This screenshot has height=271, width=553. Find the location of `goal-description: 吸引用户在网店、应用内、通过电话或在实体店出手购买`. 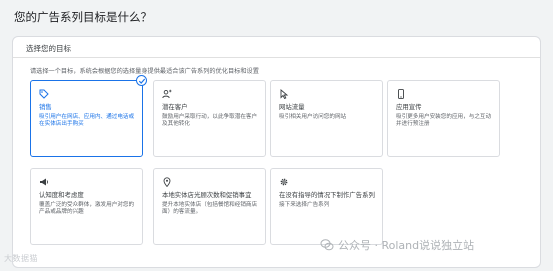

goal-description: 吸引用户在网店、应用内、通过电话或在实体店出手购买 is located at coordinates (87, 121).